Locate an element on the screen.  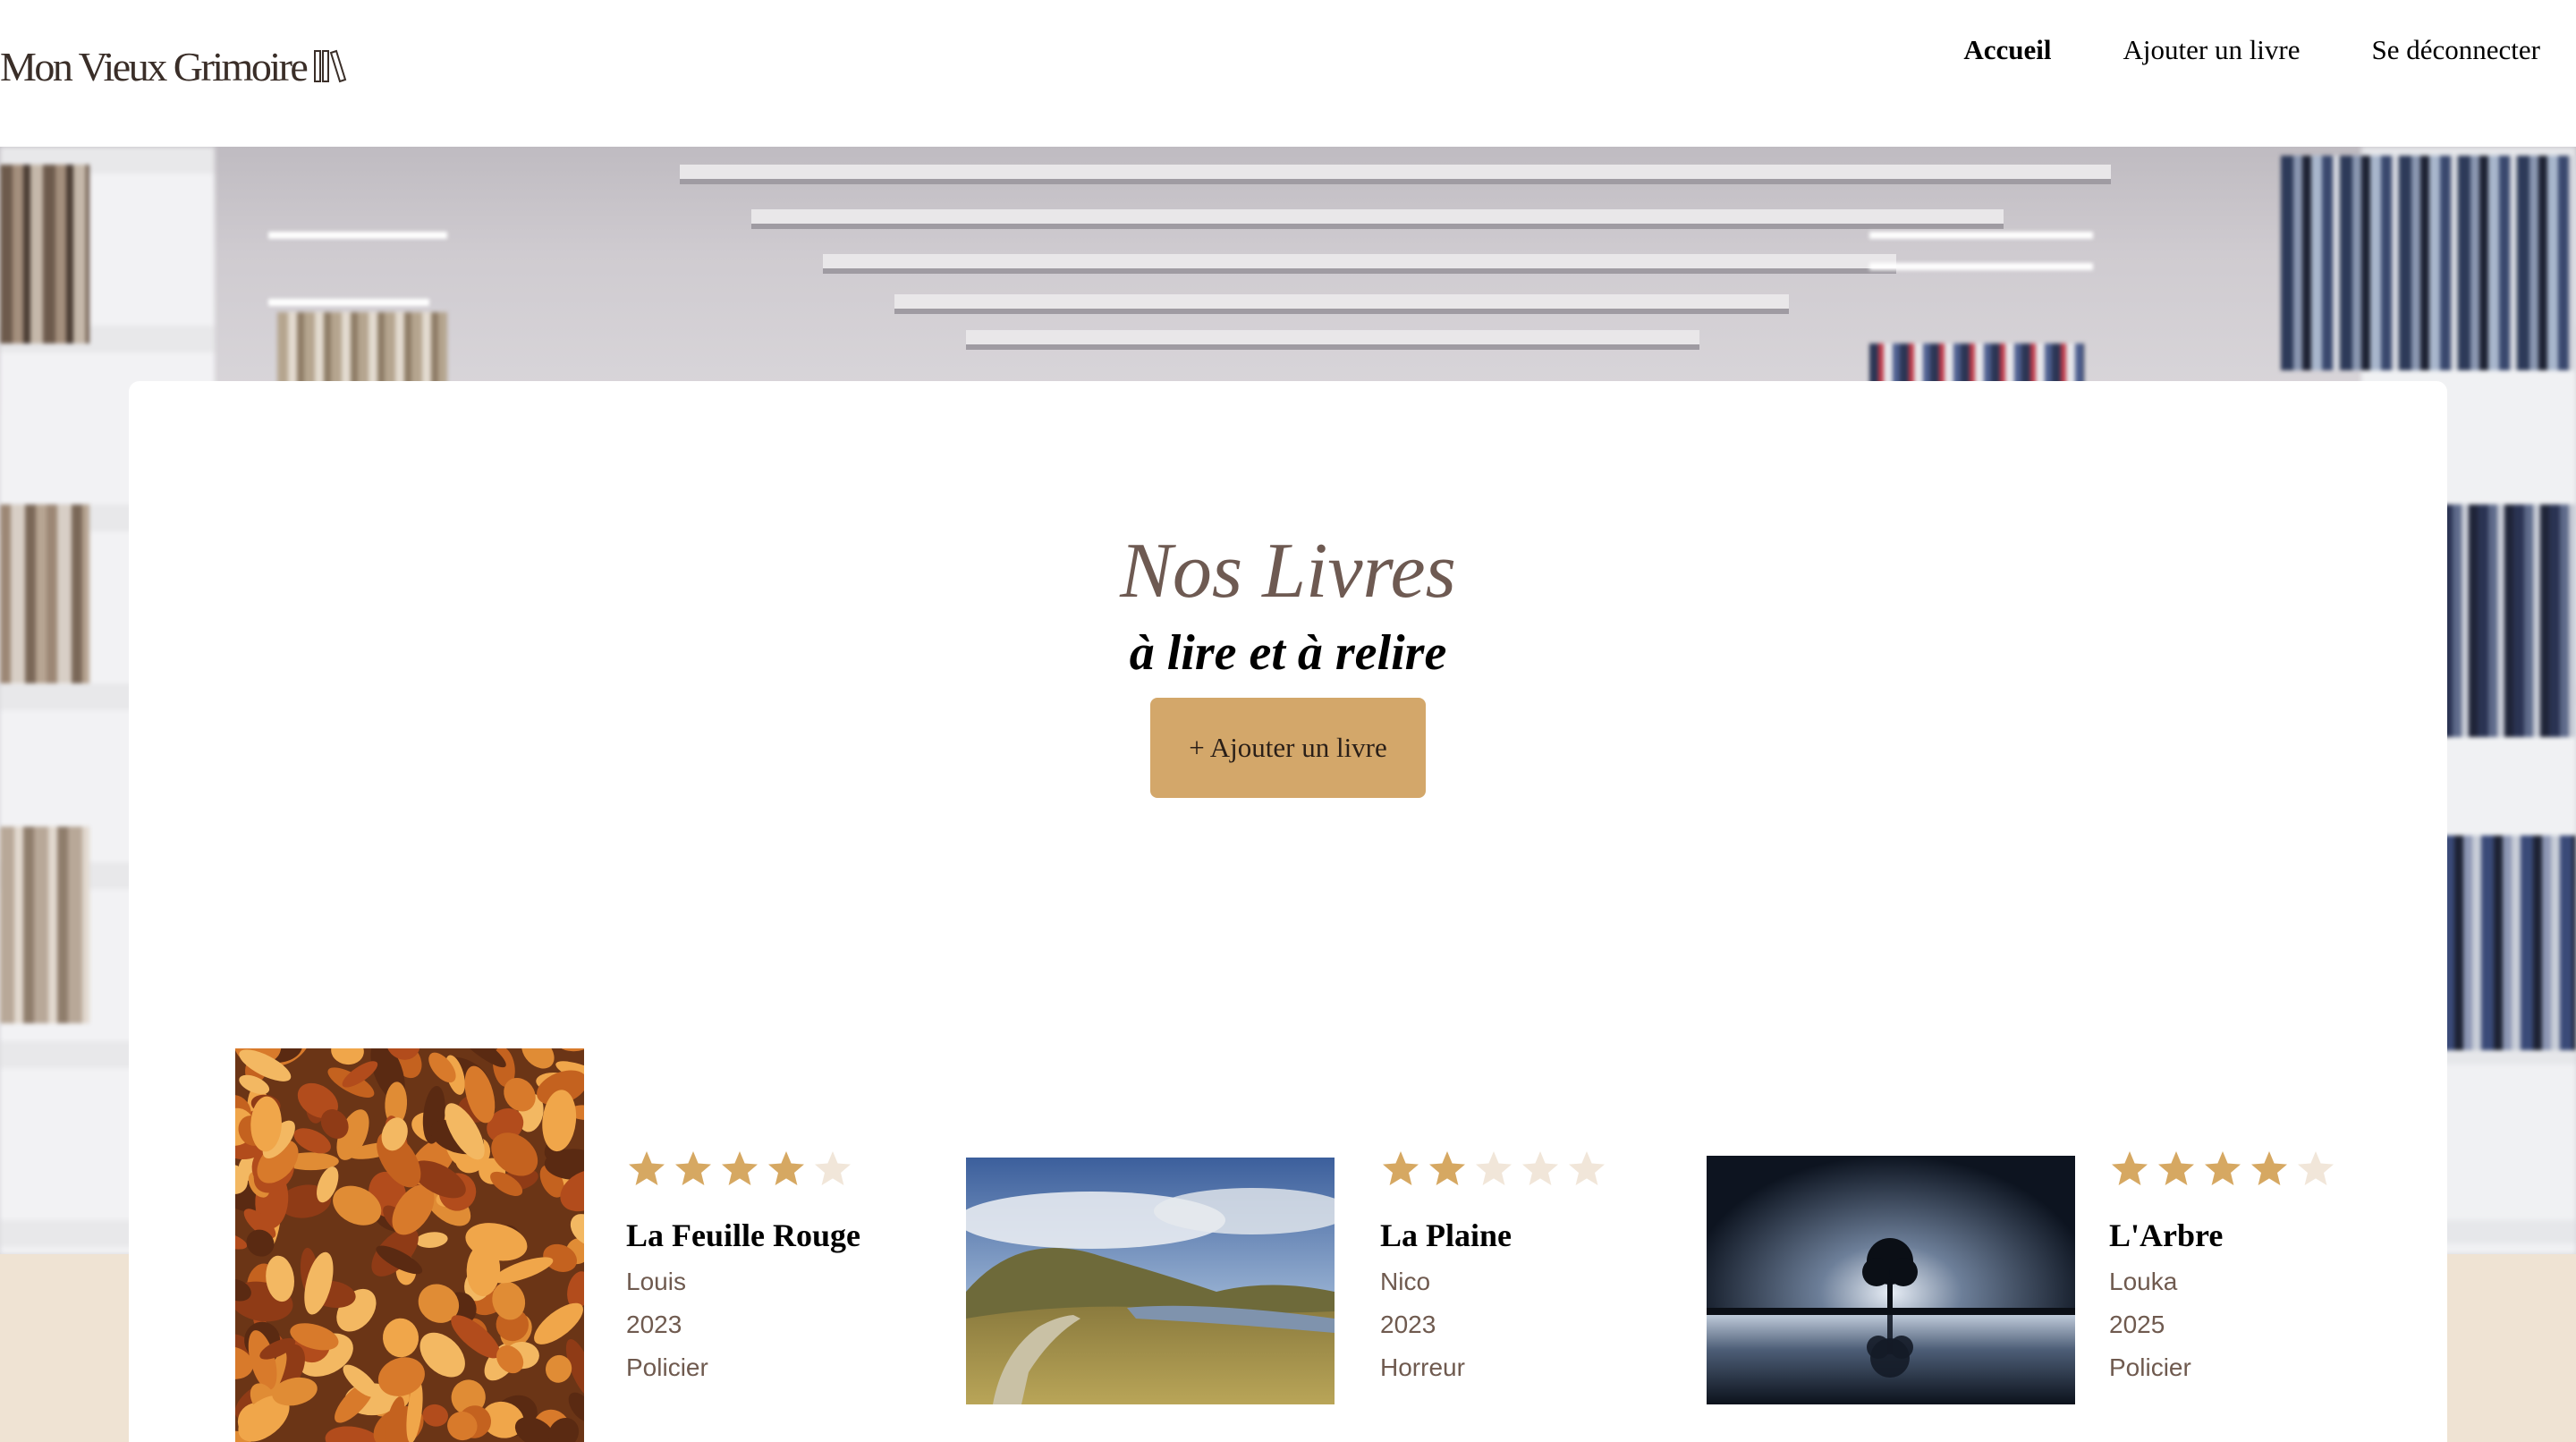
nav-link-accueil: Accueil is located at coordinates (2007, 50).